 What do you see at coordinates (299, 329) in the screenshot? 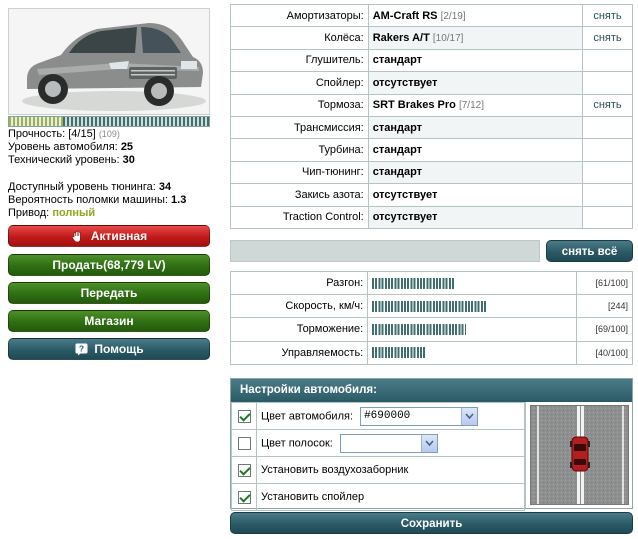
I see `performance-label: Торможение:` at bounding box center [299, 329].